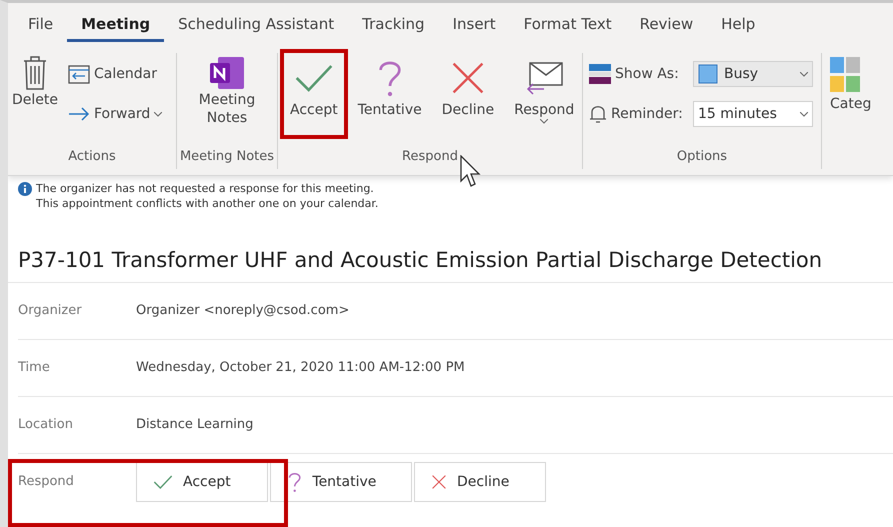  Describe the element at coordinates (227, 157) in the screenshot. I see `group-label: Meeting Notes` at that location.